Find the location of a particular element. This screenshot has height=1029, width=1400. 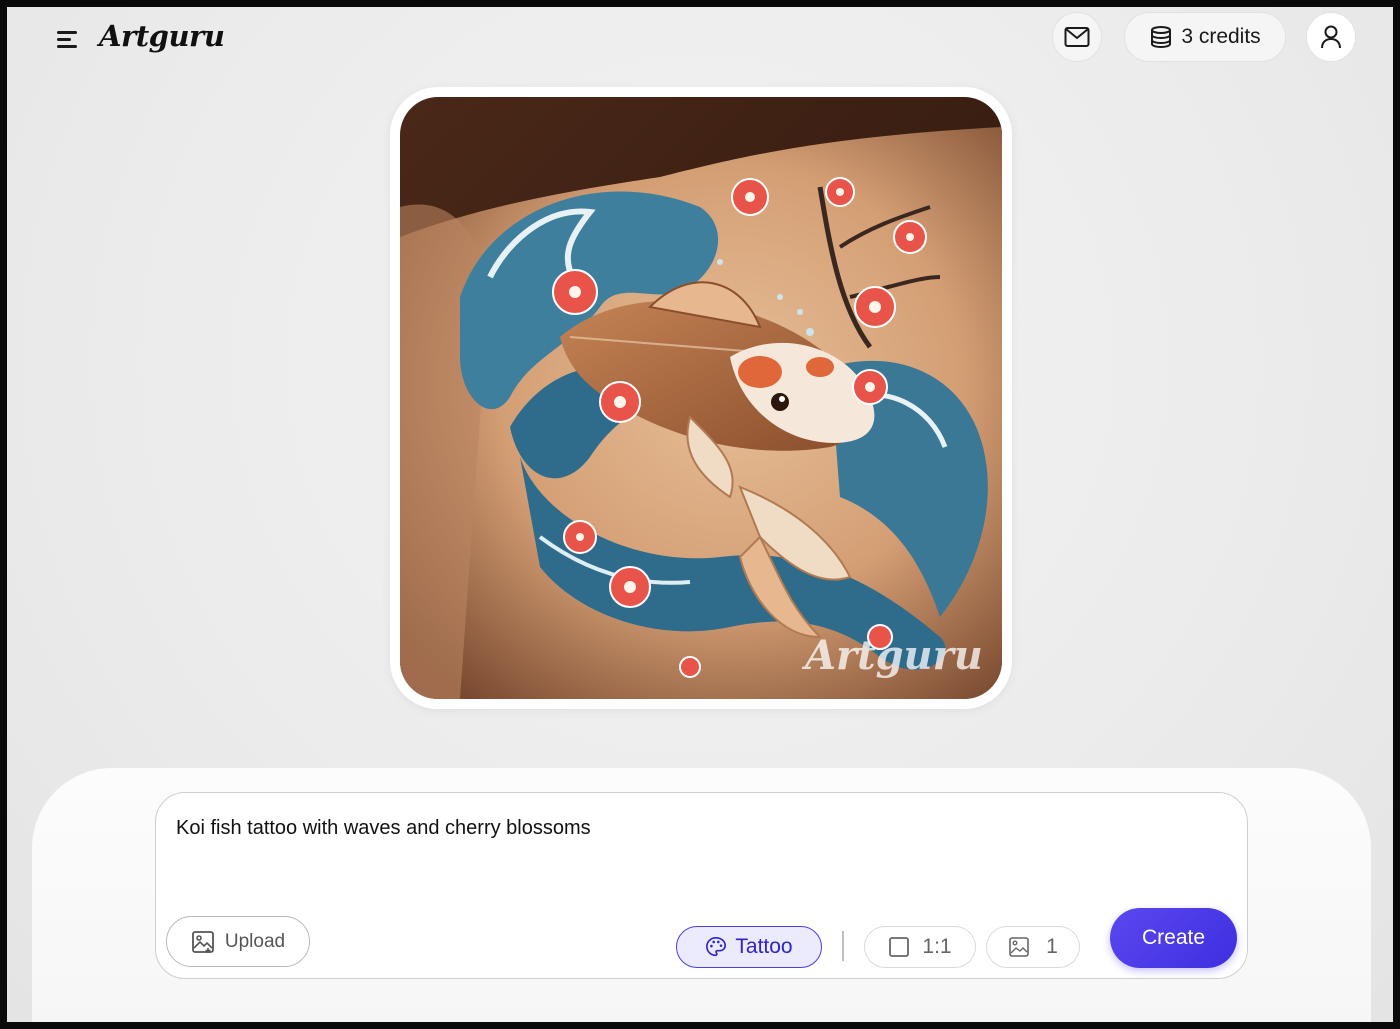

count-label: 1 is located at coordinates (1052, 946).